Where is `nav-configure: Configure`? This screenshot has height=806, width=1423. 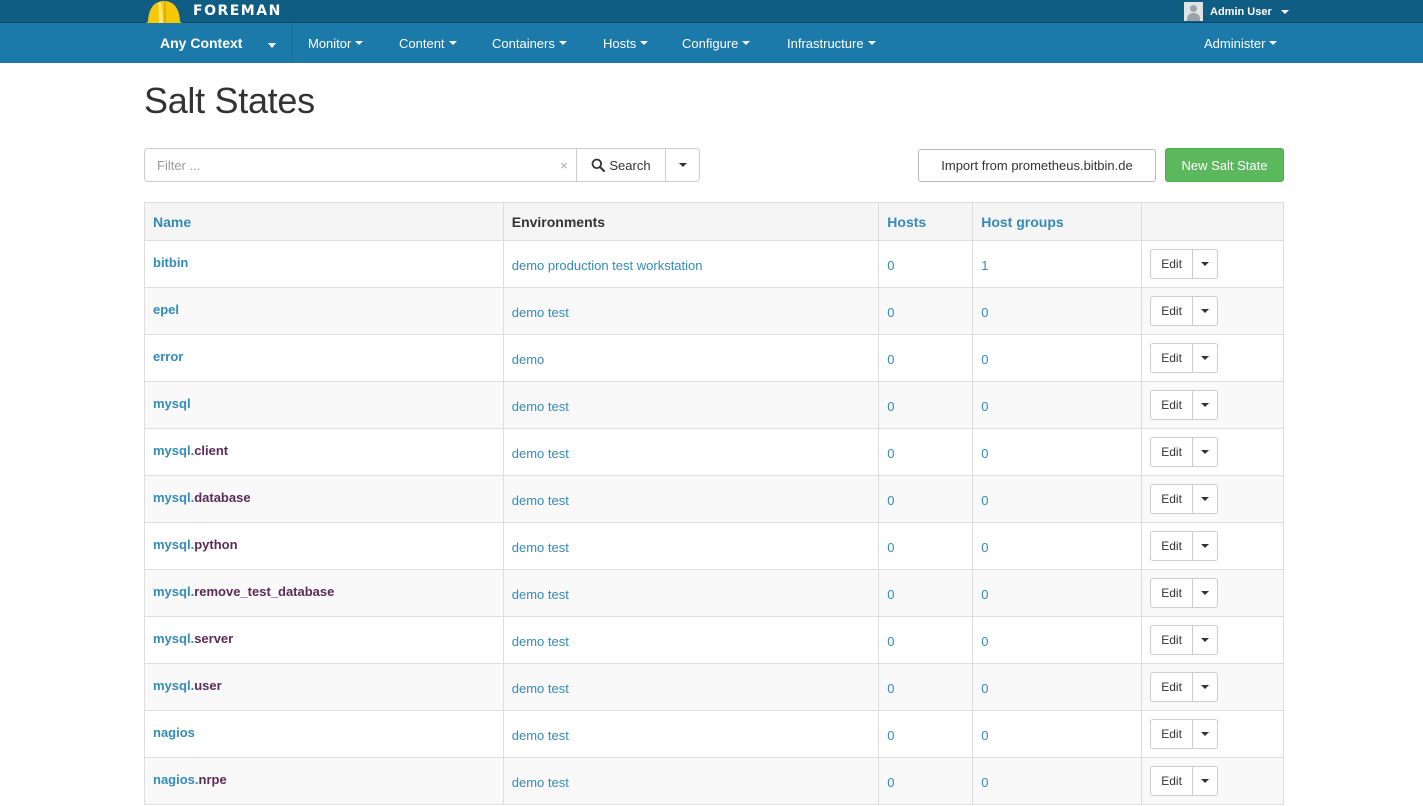
nav-configure: Configure is located at coordinates (716, 43).